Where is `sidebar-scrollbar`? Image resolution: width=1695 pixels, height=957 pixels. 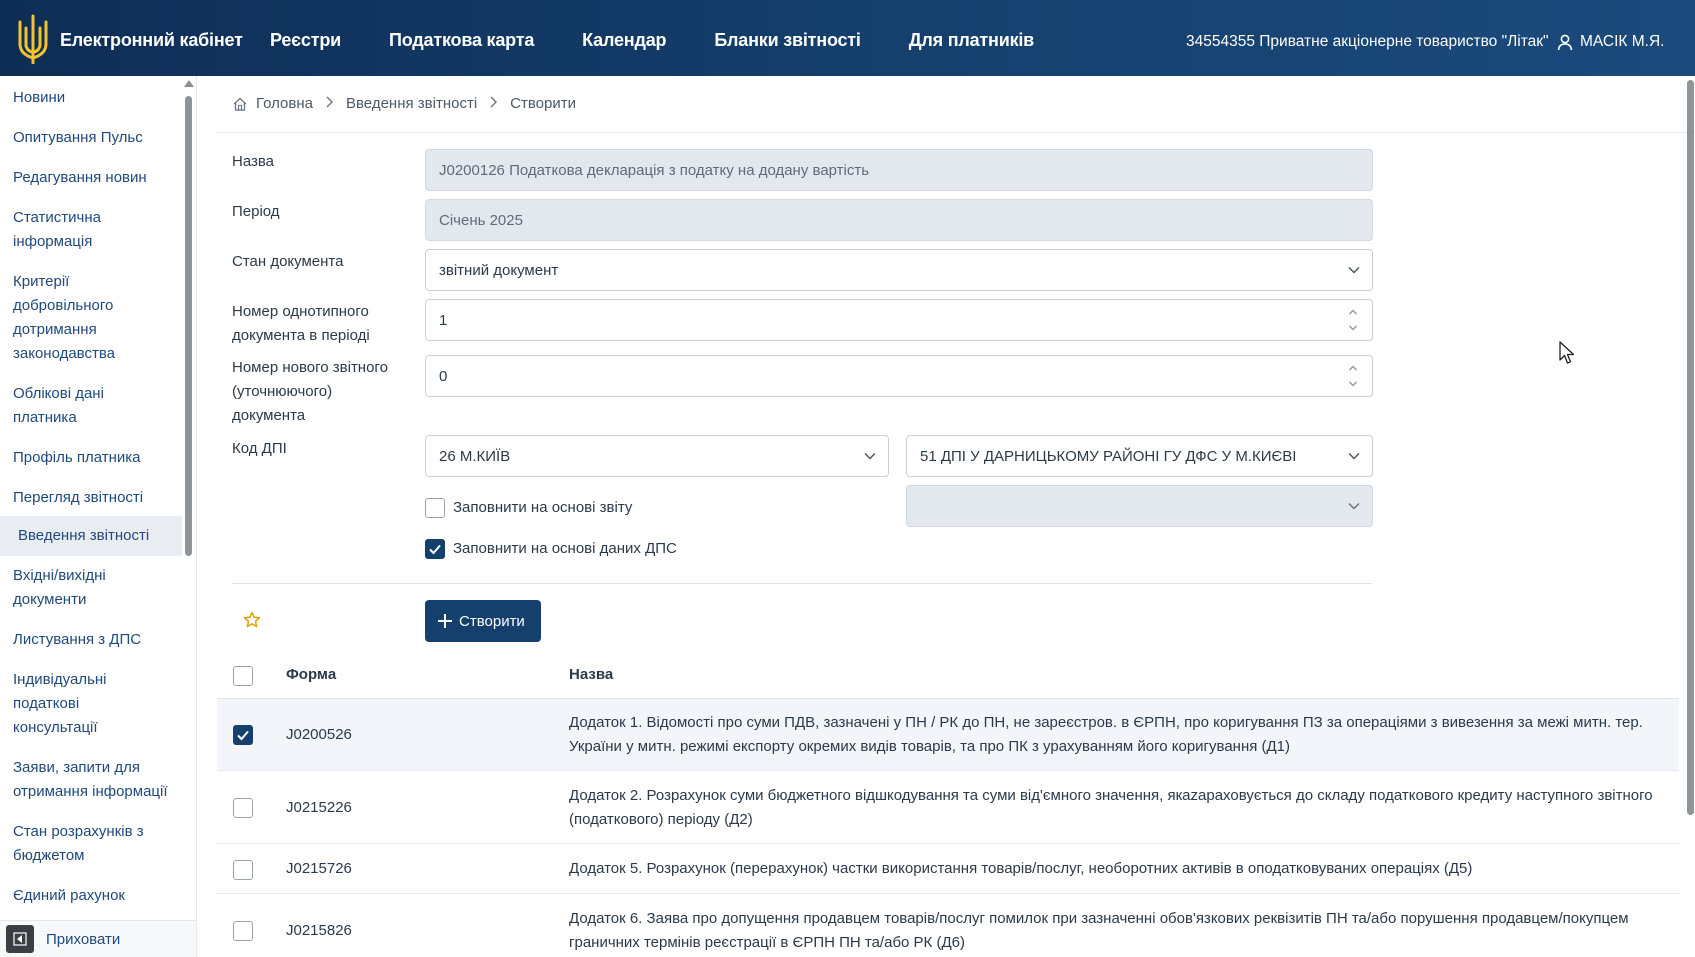 sidebar-scrollbar is located at coordinates (188, 326).